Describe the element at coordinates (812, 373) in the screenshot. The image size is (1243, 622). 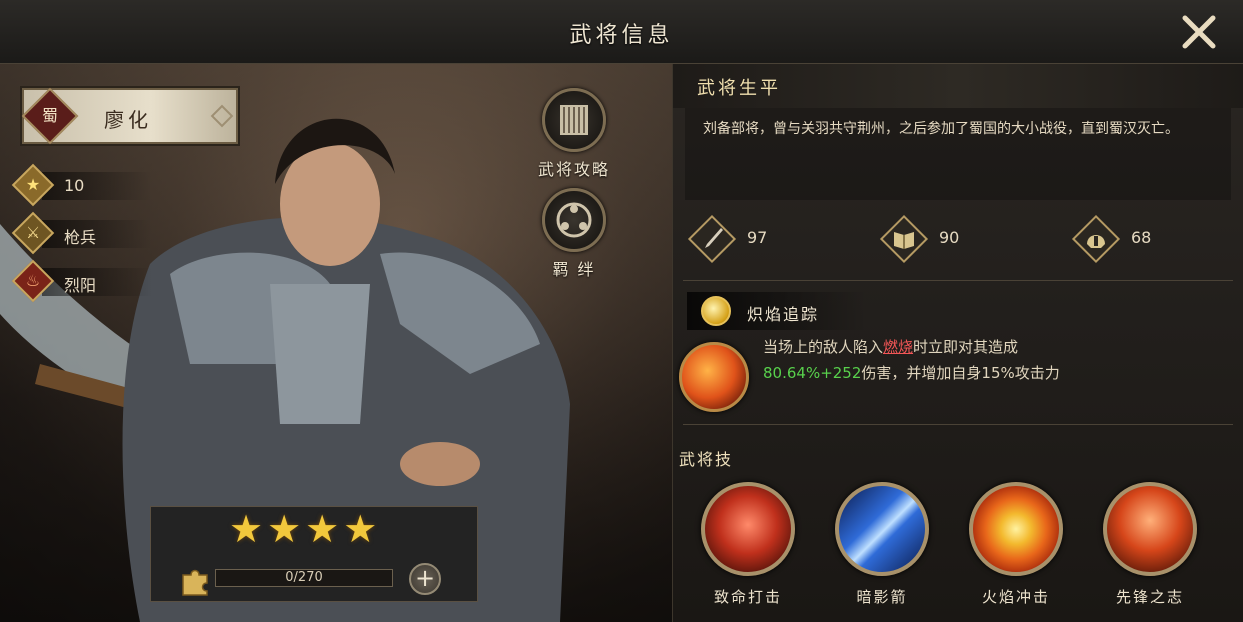
I see `talent-damage-value: 80.64%+252` at that location.